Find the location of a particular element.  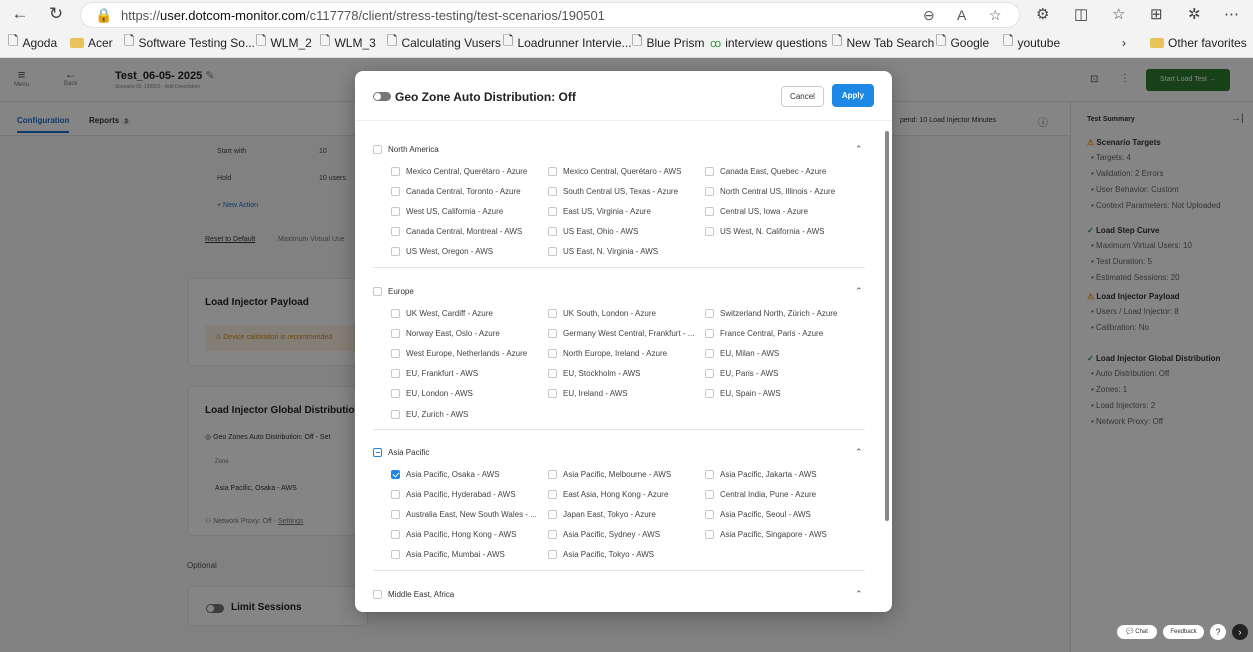

zone-option: Mexico Central, Querétaro - AWS is located at coordinates (614, 171).